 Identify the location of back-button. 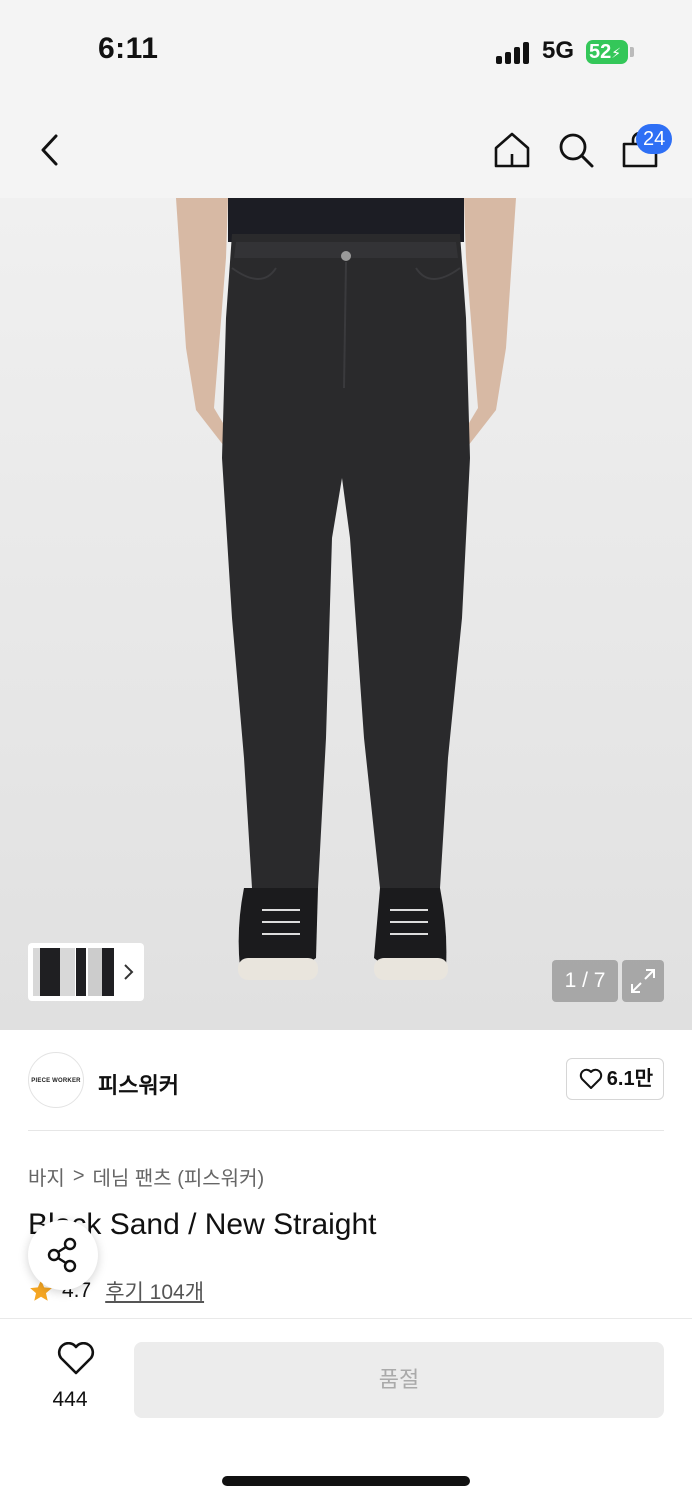
(51, 150).